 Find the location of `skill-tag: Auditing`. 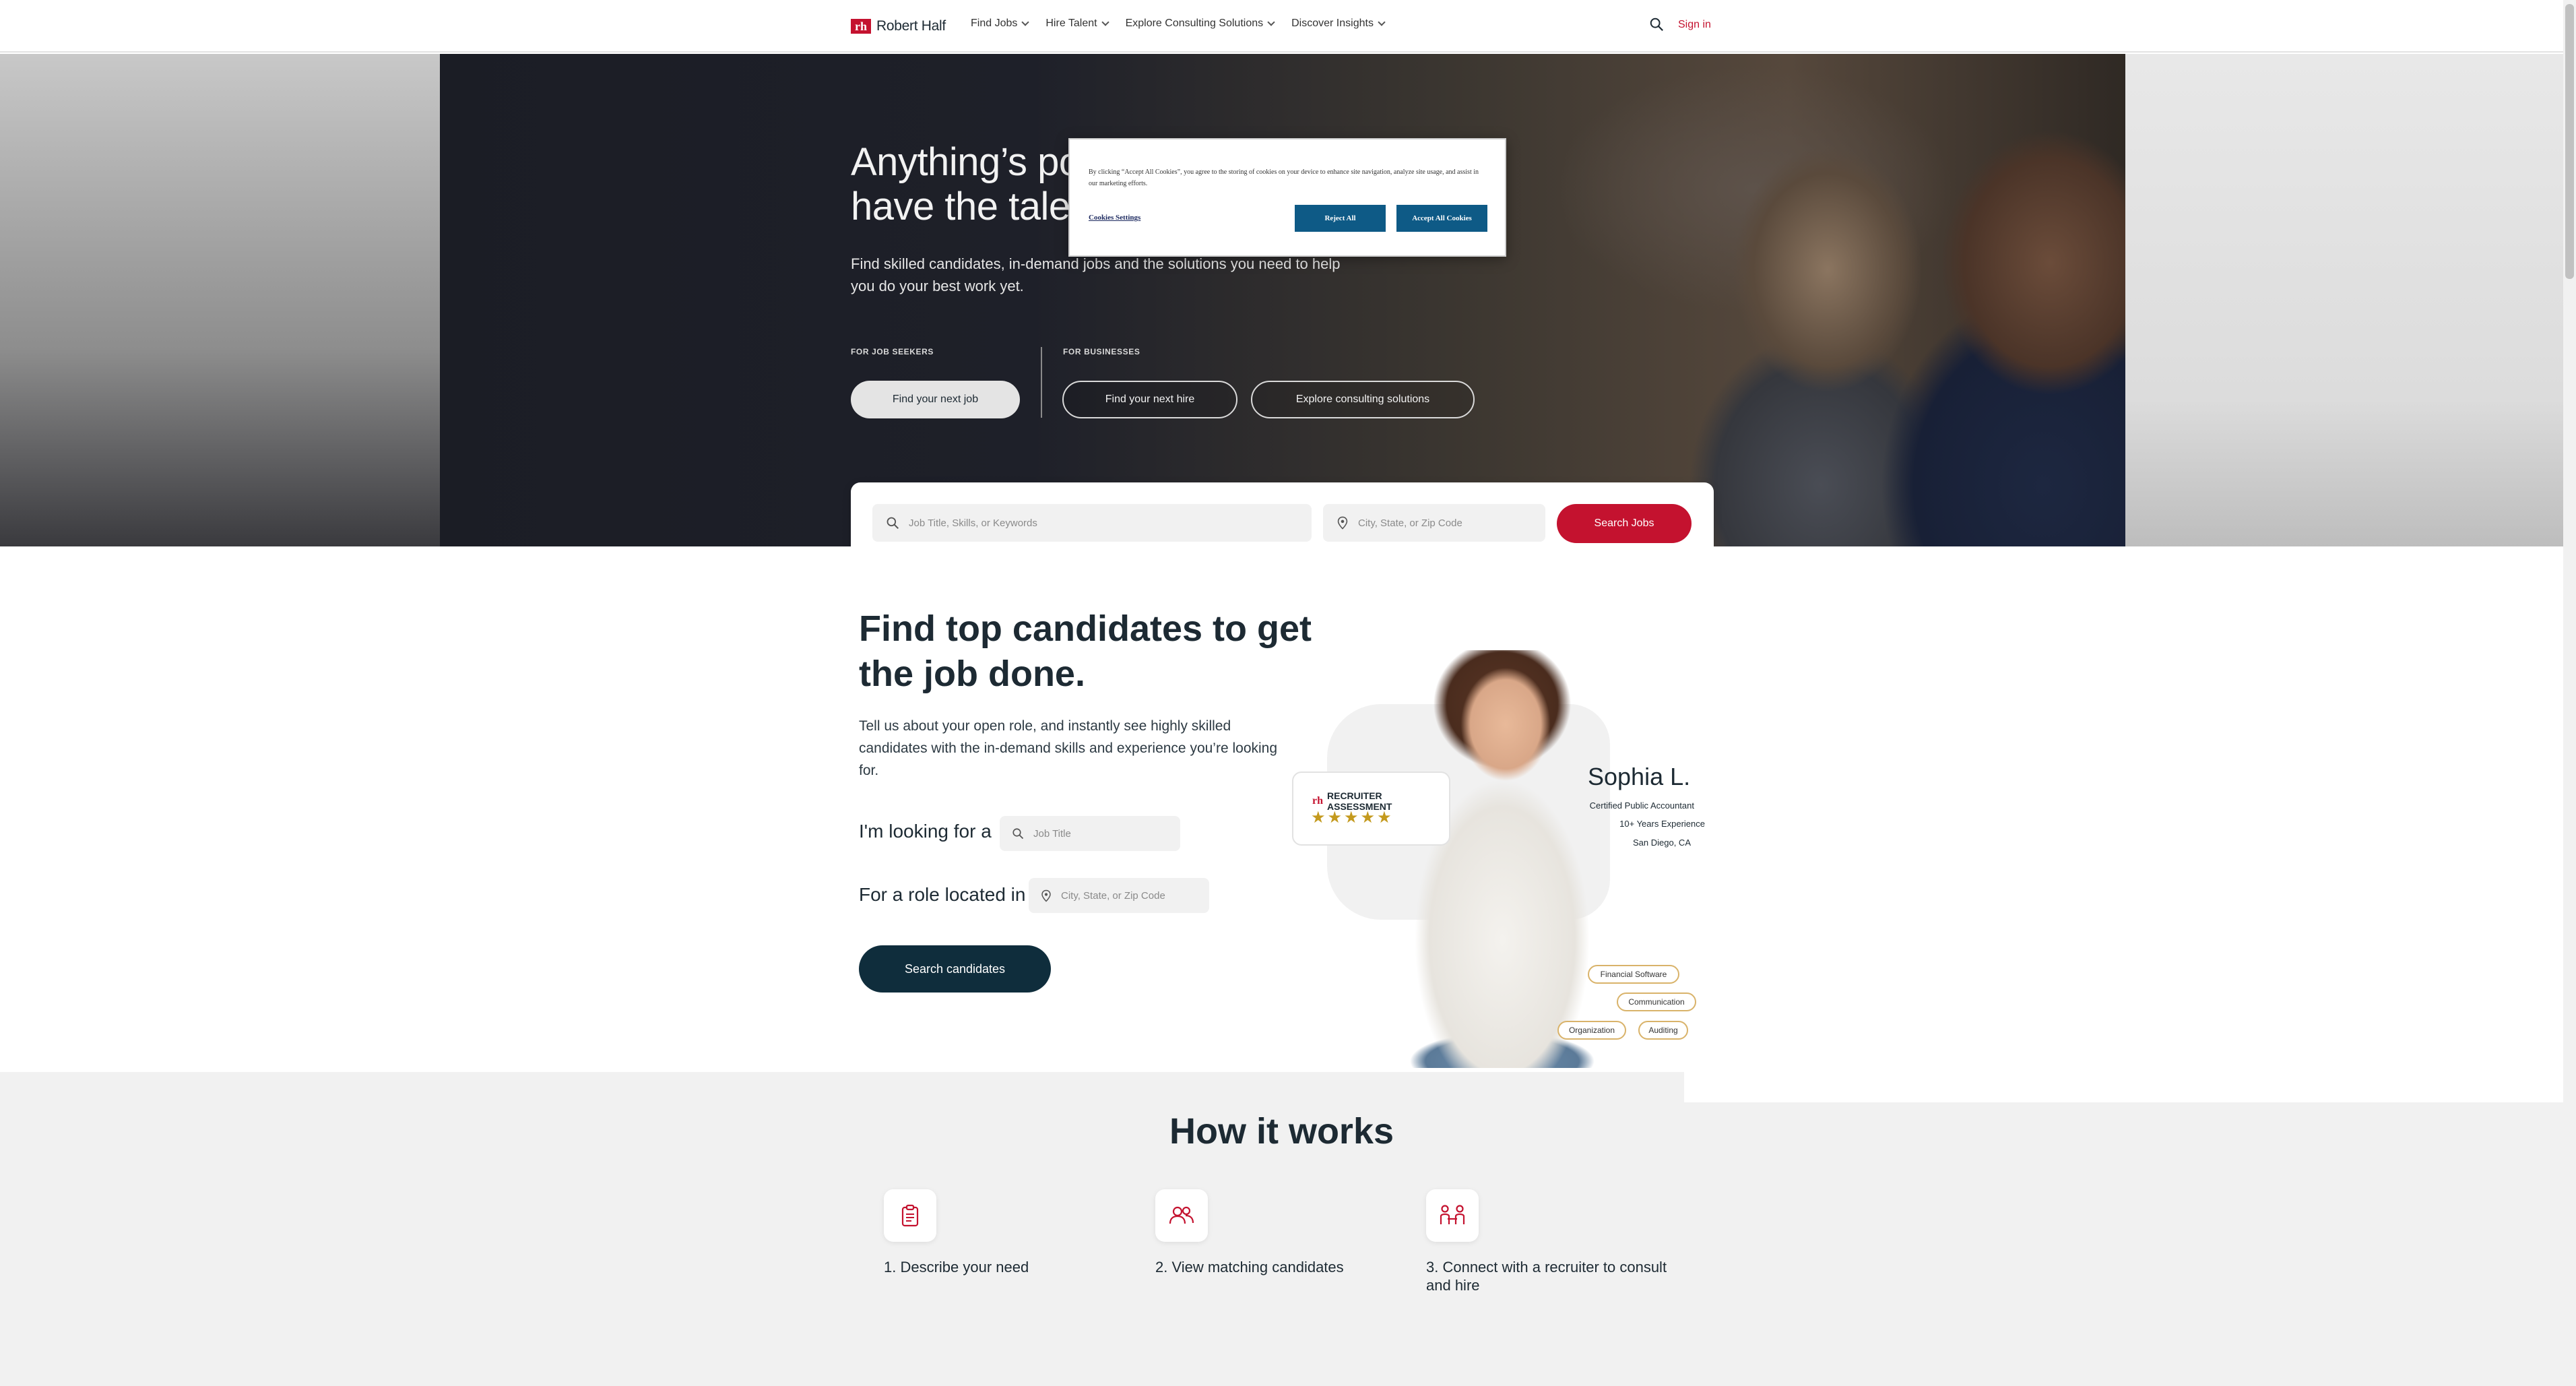

skill-tag: Auditing is located at coordinates (1663, 1030).